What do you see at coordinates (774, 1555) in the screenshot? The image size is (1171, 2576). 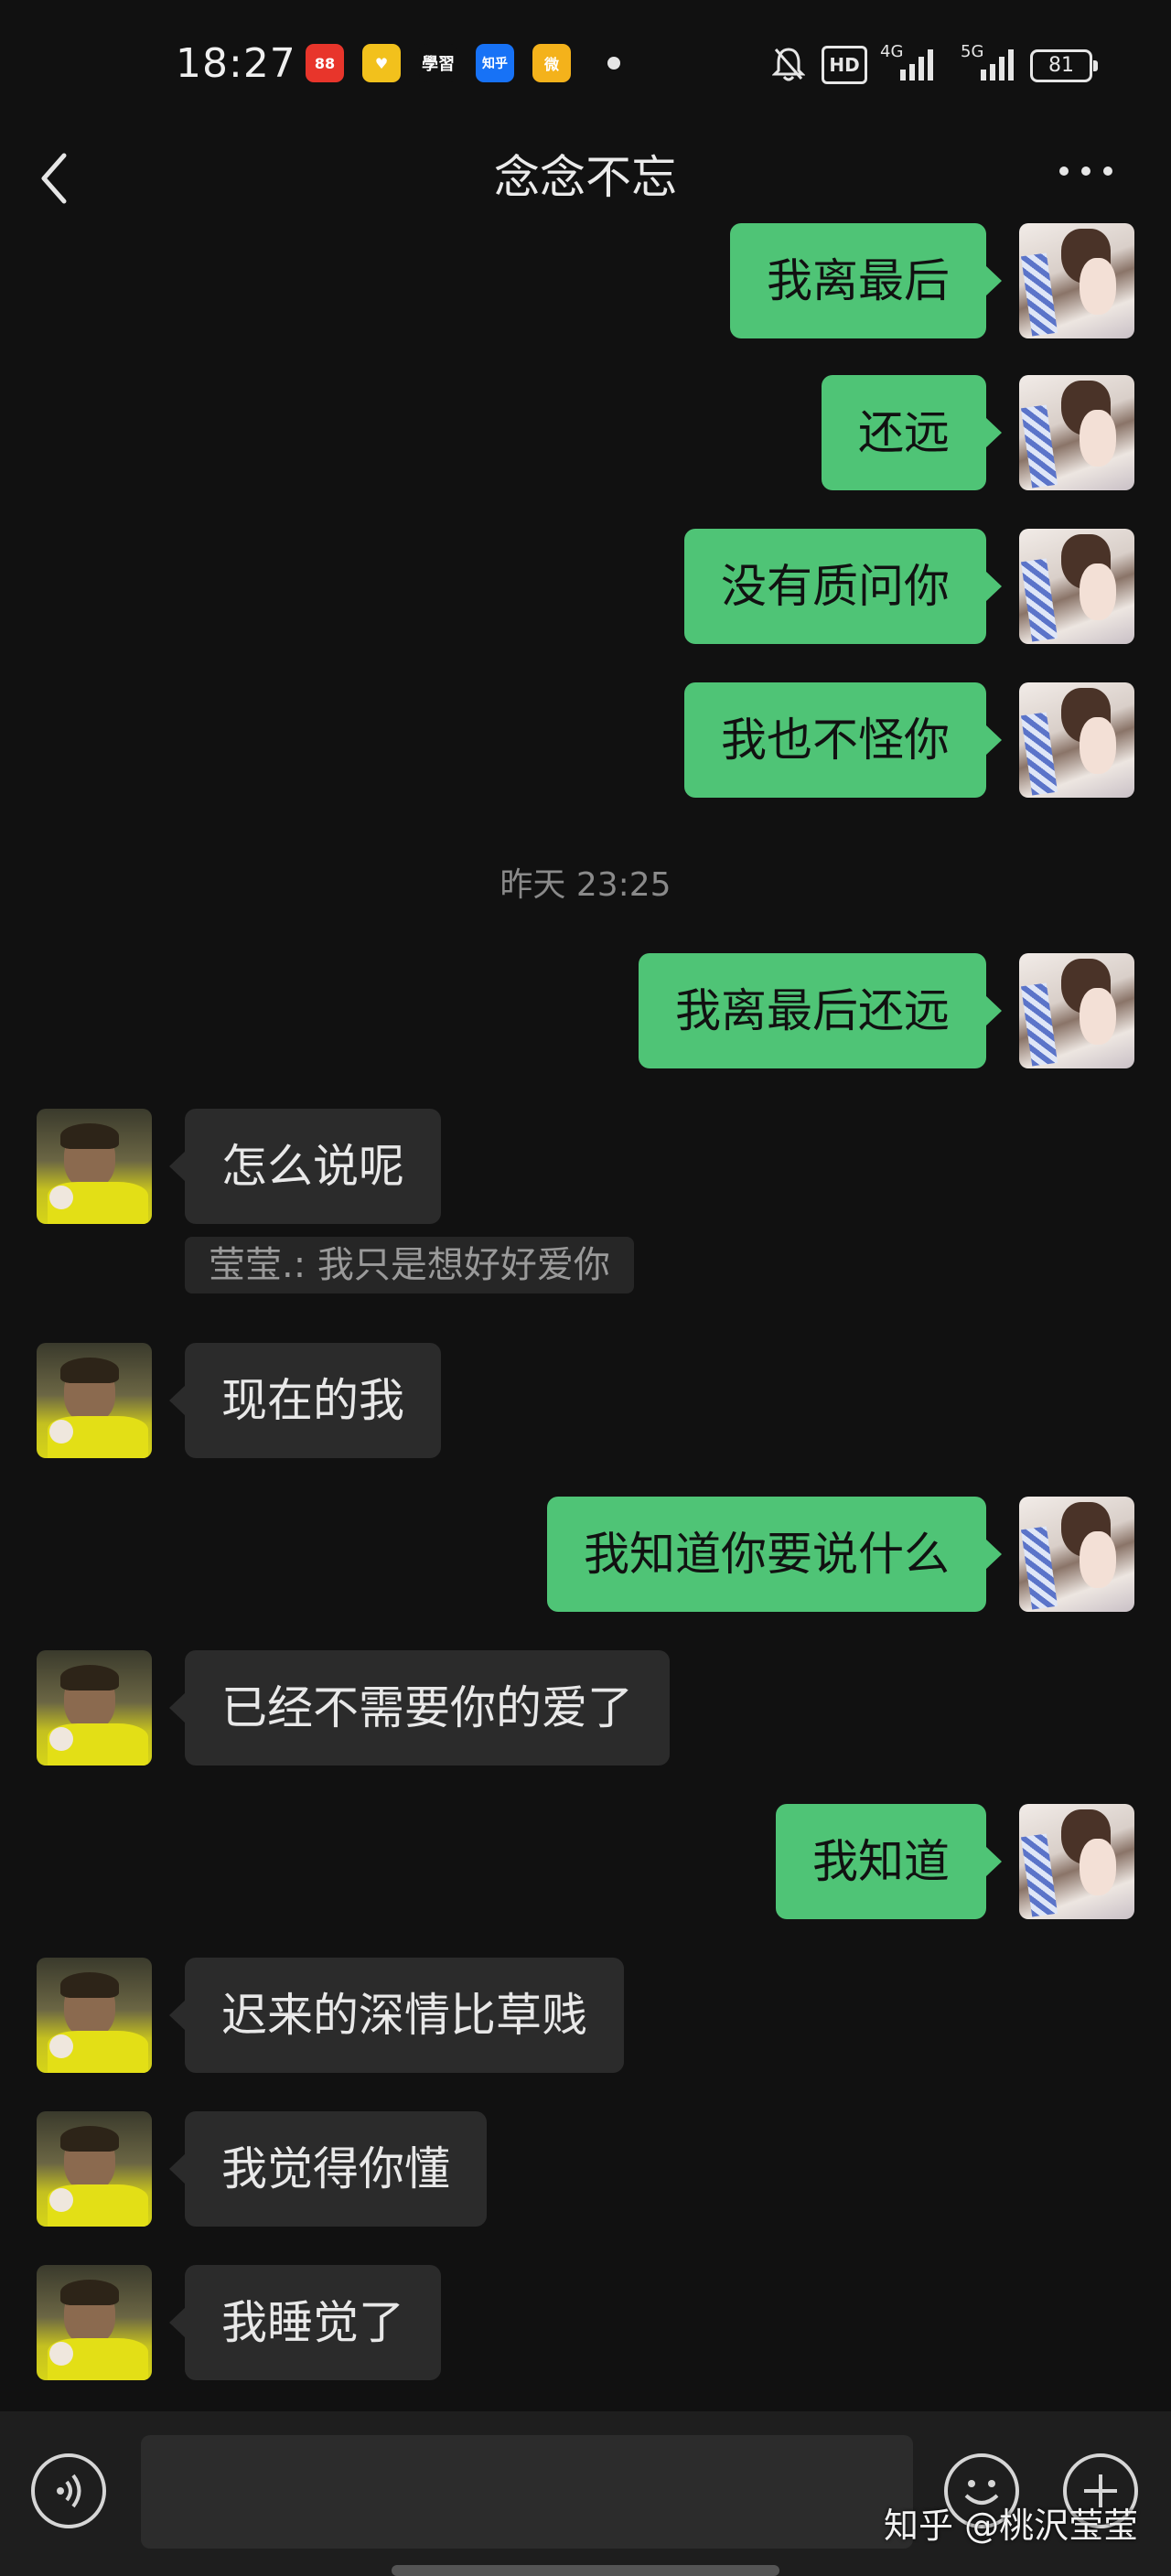 I see `message-bubble-sent: 我知道你要说什么` at bounding box center [774, 1555].